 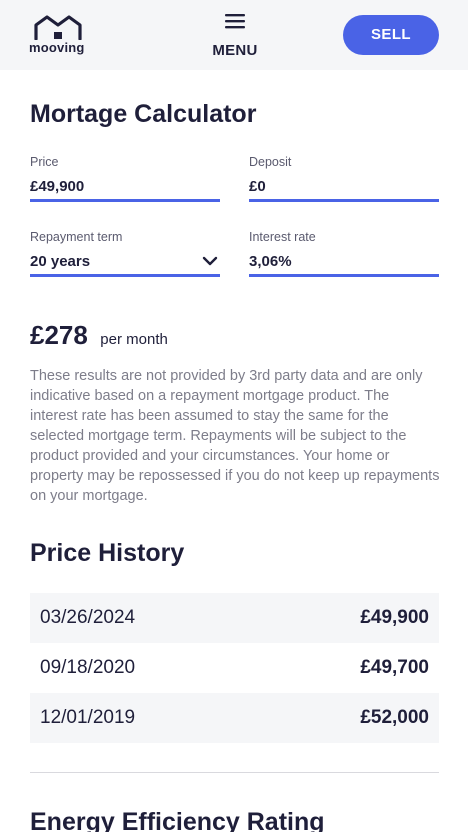 I want to click on history-date: 03/26/2024, so click(x=88, y=617).